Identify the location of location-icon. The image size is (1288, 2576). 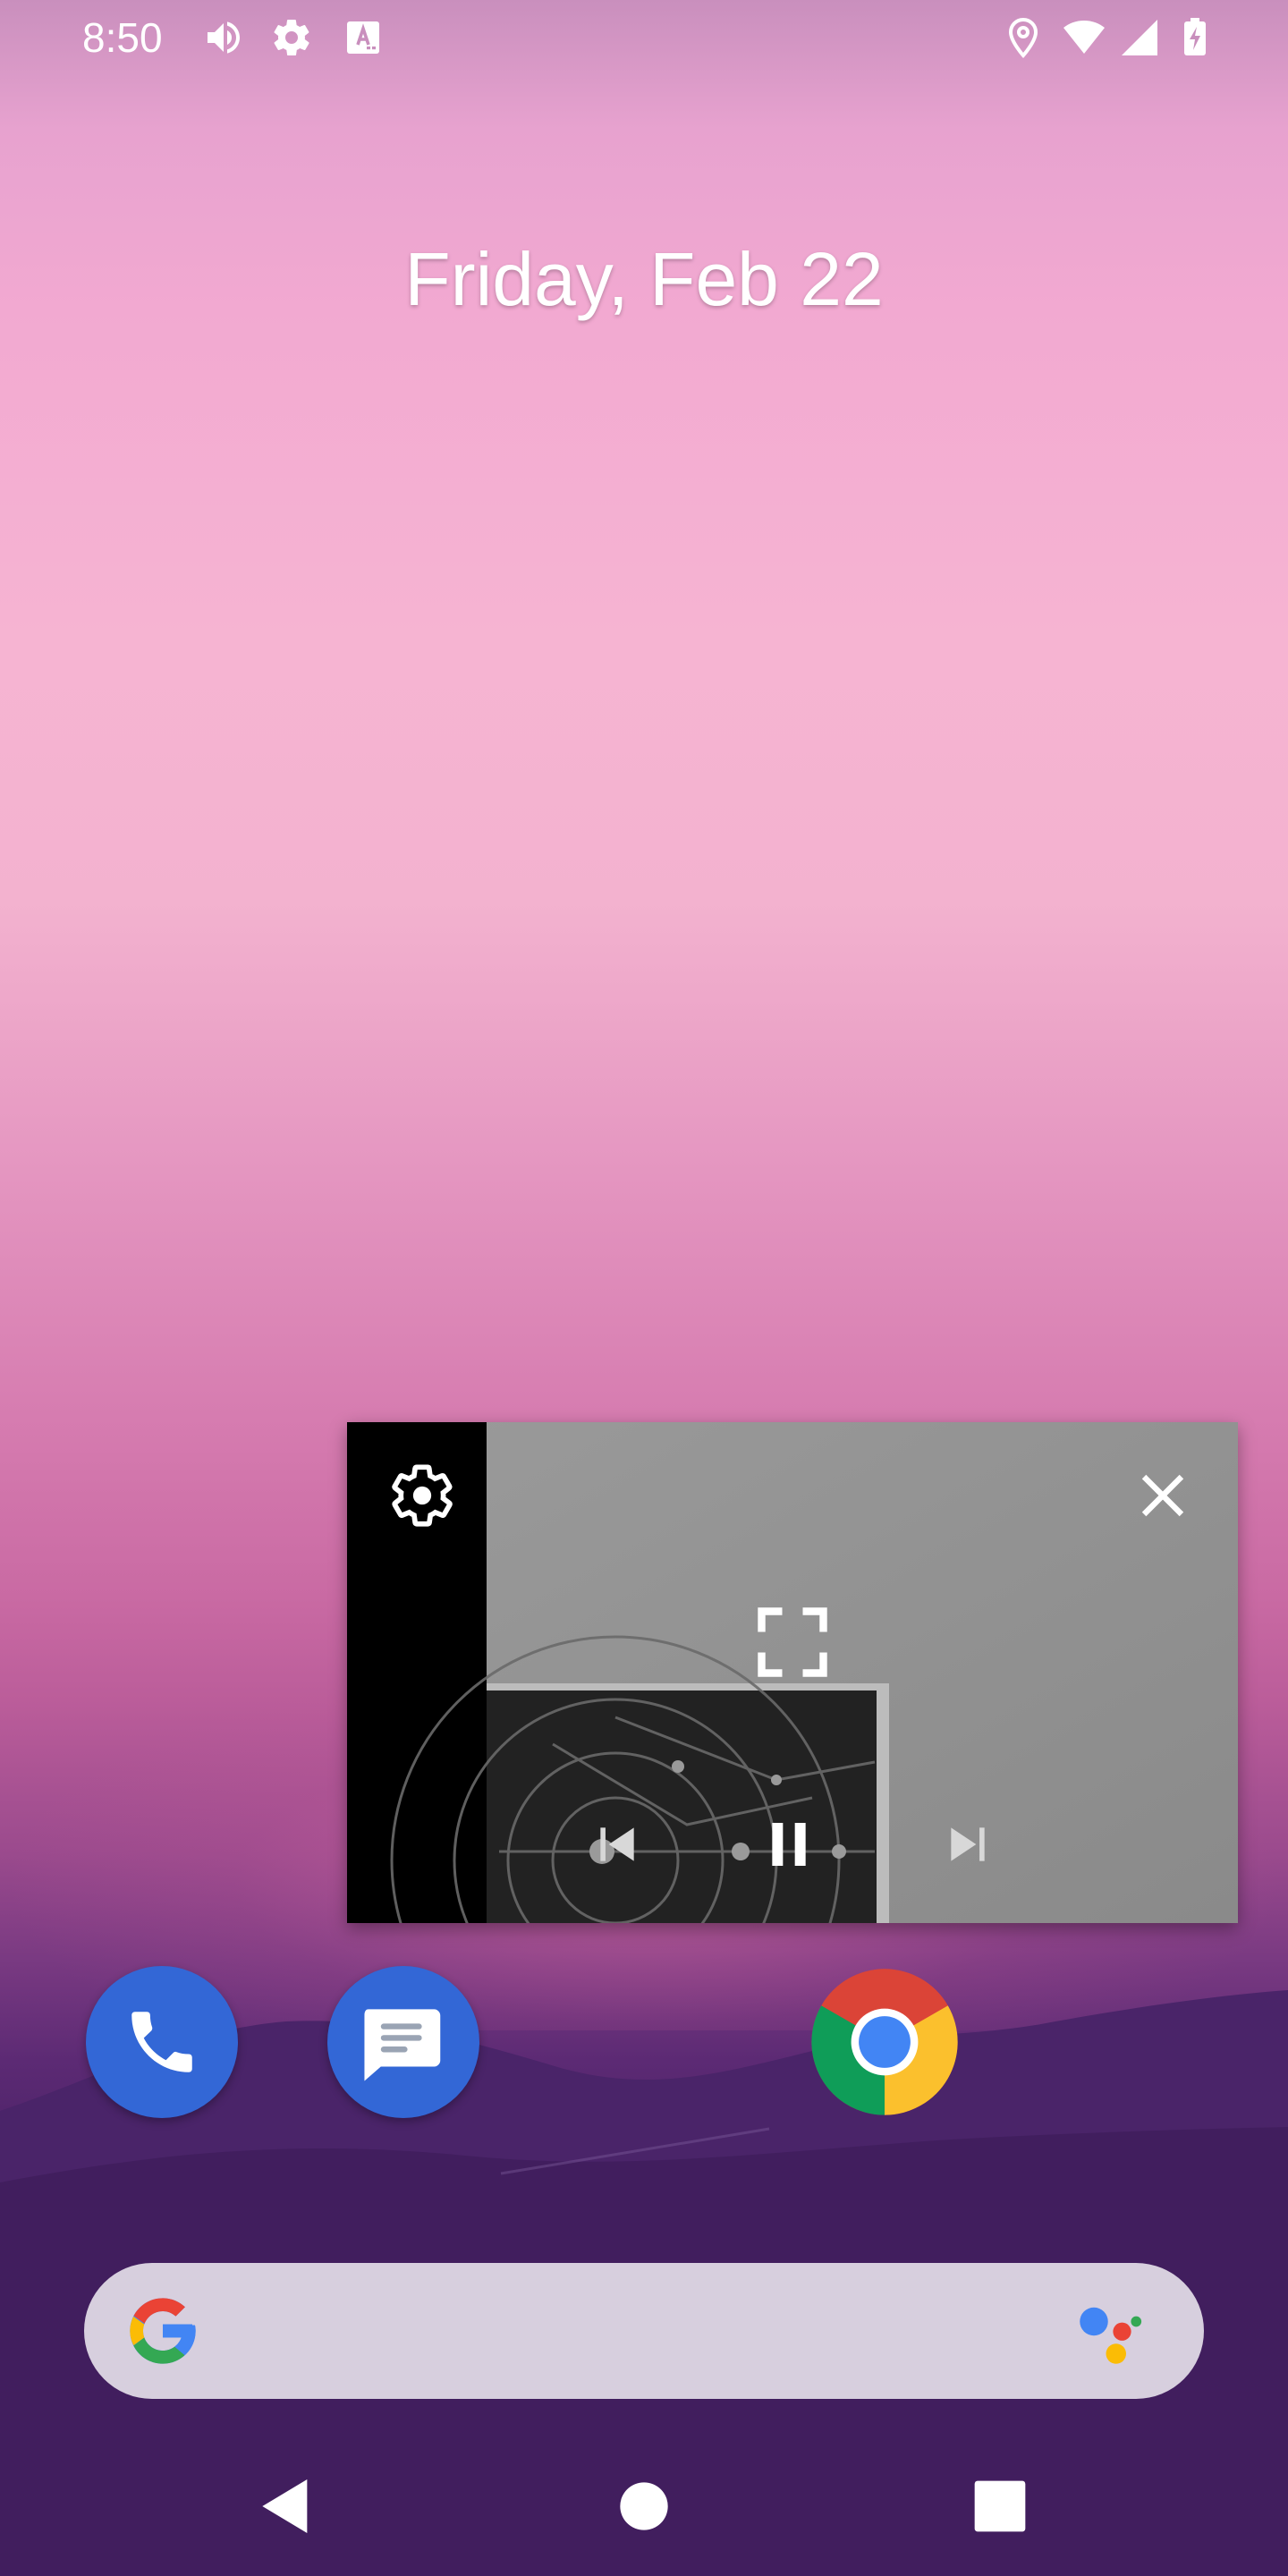
(1023, 37).